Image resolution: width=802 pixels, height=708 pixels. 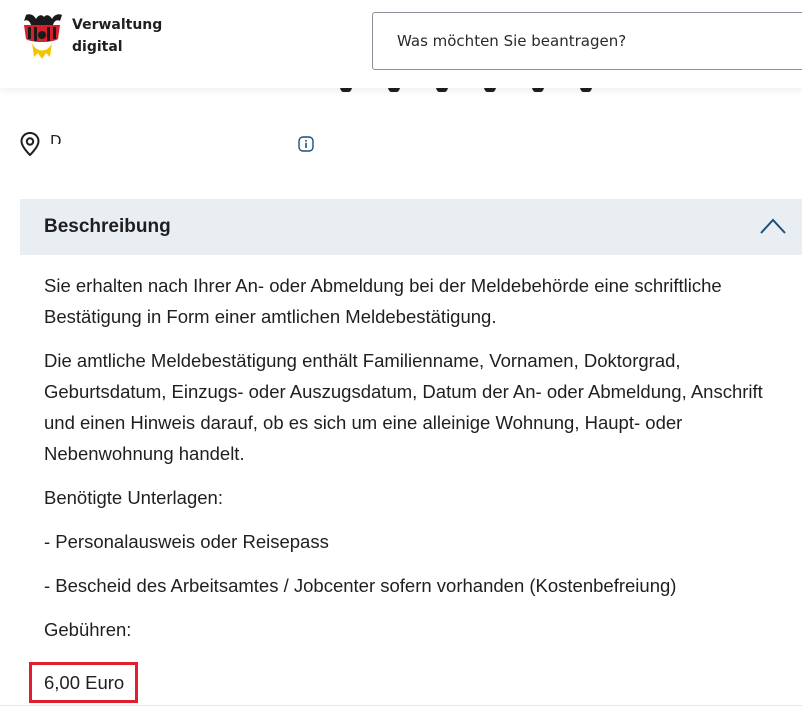 What do you see at coordinates (401, 705) in the screenshot?
I see `divider` at bounding box center [401, 705].